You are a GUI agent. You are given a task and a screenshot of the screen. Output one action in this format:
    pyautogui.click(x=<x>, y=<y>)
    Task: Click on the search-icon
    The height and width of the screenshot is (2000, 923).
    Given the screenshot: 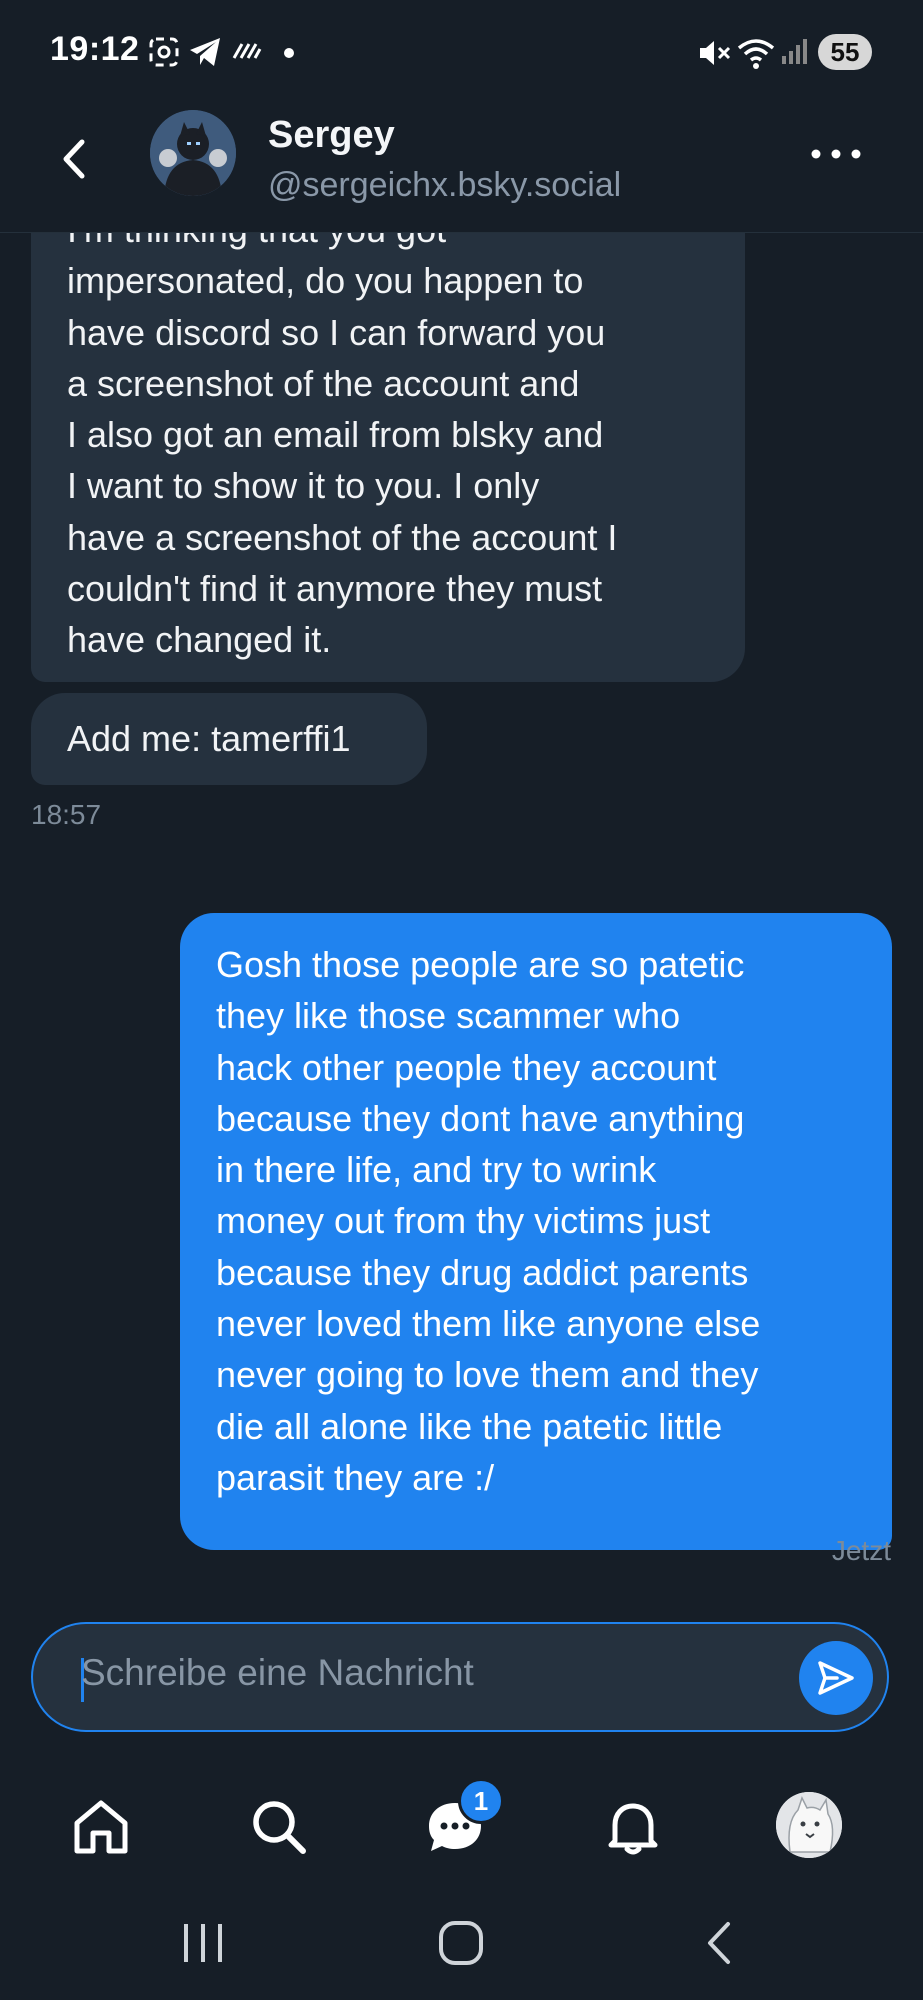 What is the action you would take?
    pyautogui.click(x=279, y=1827)
    